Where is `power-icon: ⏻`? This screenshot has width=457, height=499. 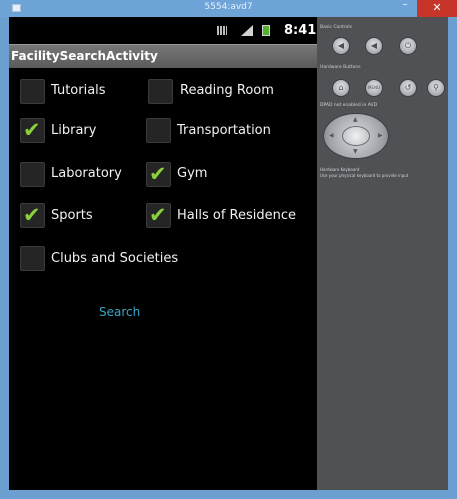
power-icon: ⏻ is located at coordinates (408, 45).